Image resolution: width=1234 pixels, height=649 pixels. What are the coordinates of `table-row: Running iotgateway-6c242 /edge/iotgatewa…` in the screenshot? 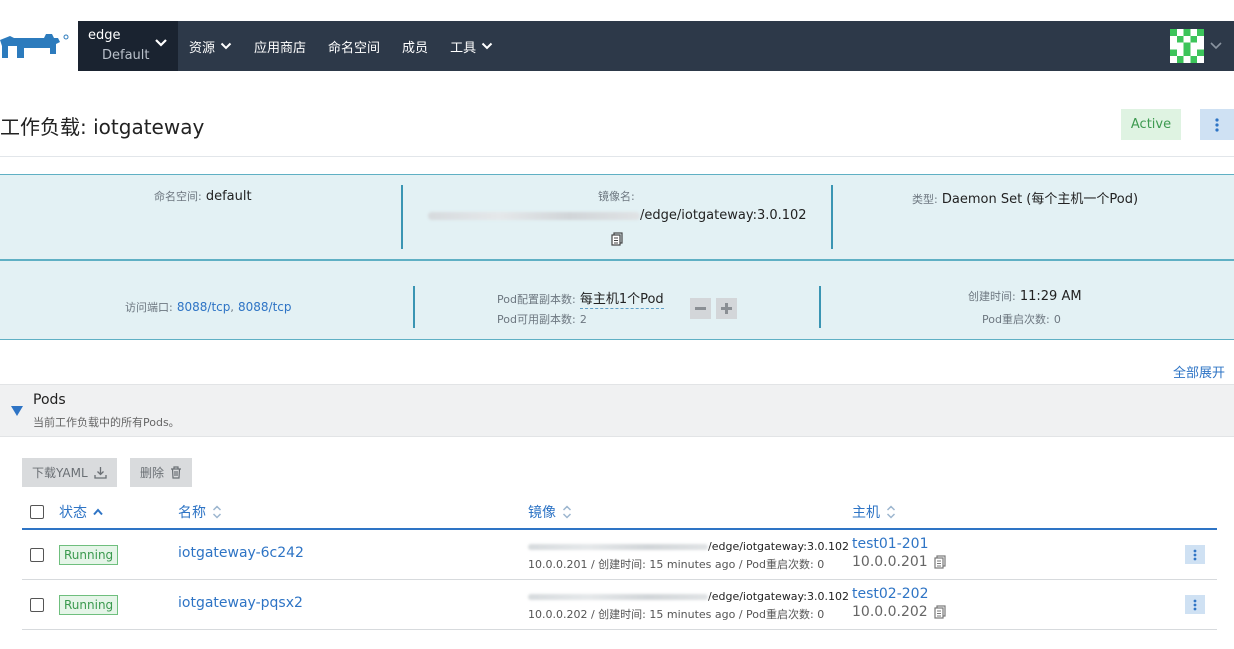 It's located at (619, 555).